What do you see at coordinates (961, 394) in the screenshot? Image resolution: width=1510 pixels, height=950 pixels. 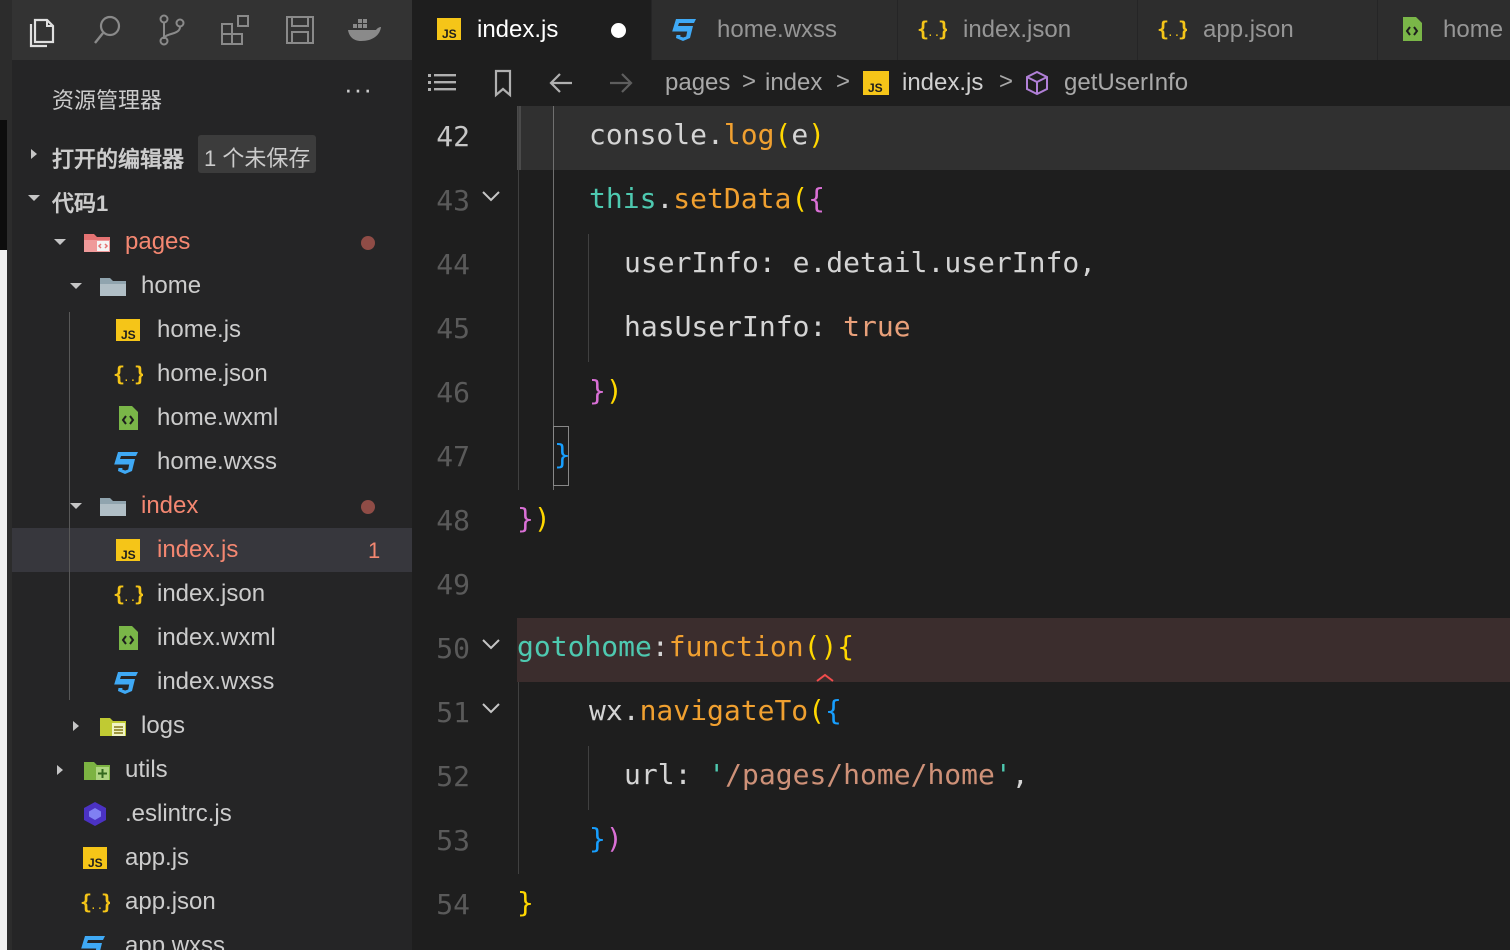 I see `code-line: 46})` at bounding box center [961, 394].